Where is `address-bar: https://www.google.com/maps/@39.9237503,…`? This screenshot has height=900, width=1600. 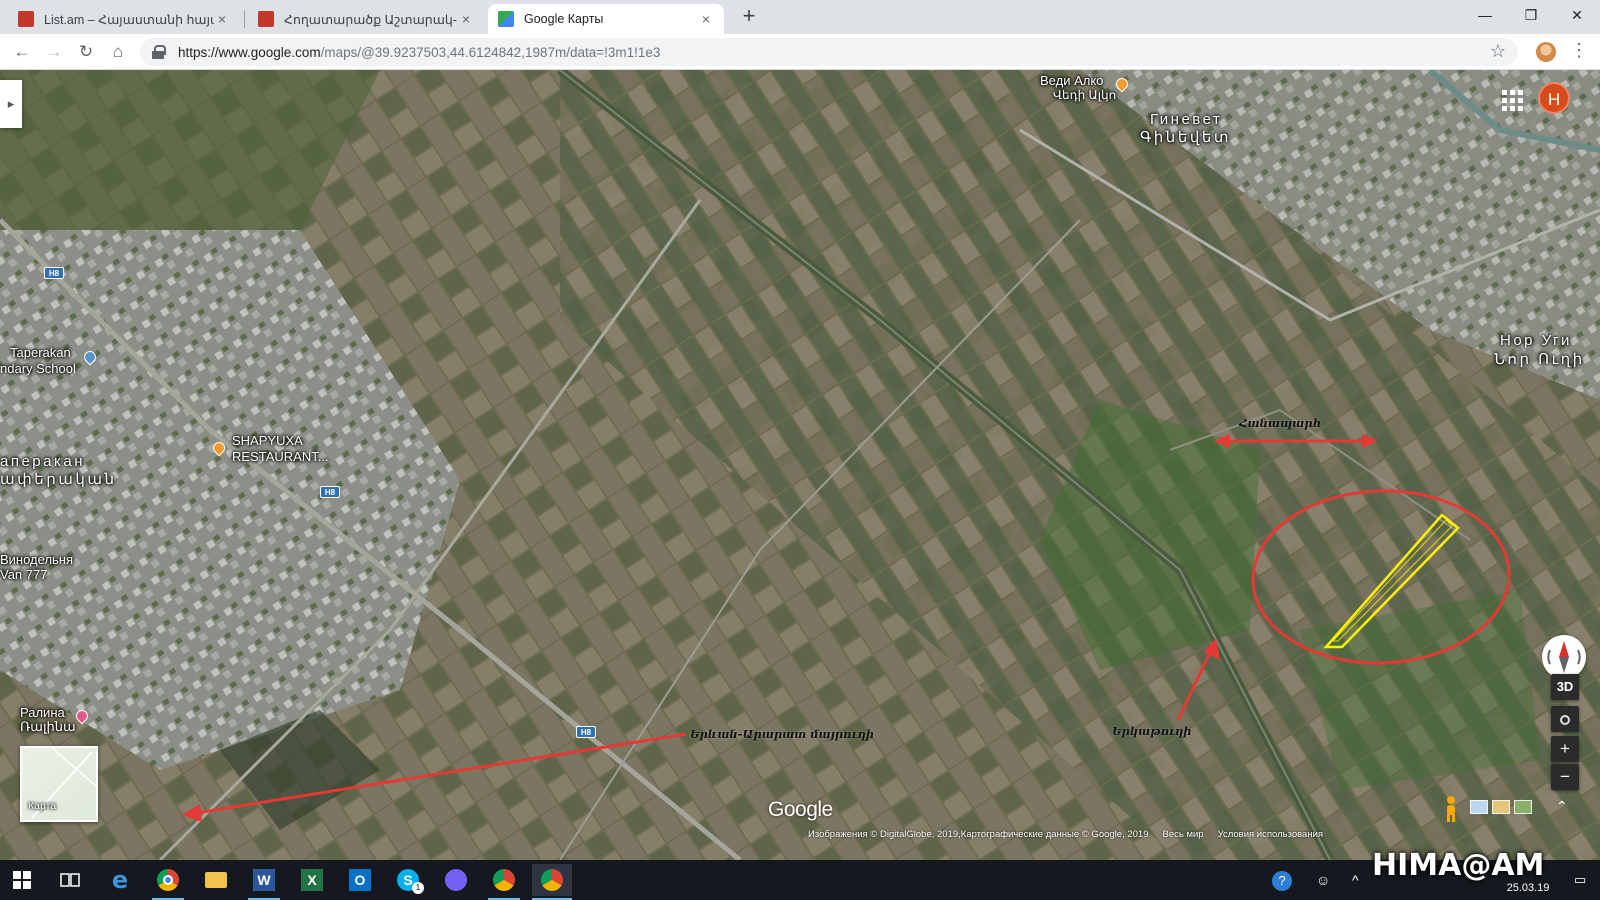 address-bar: https://www.google.com/maps/@39.9237503,… is located at coordinates (829, 52).